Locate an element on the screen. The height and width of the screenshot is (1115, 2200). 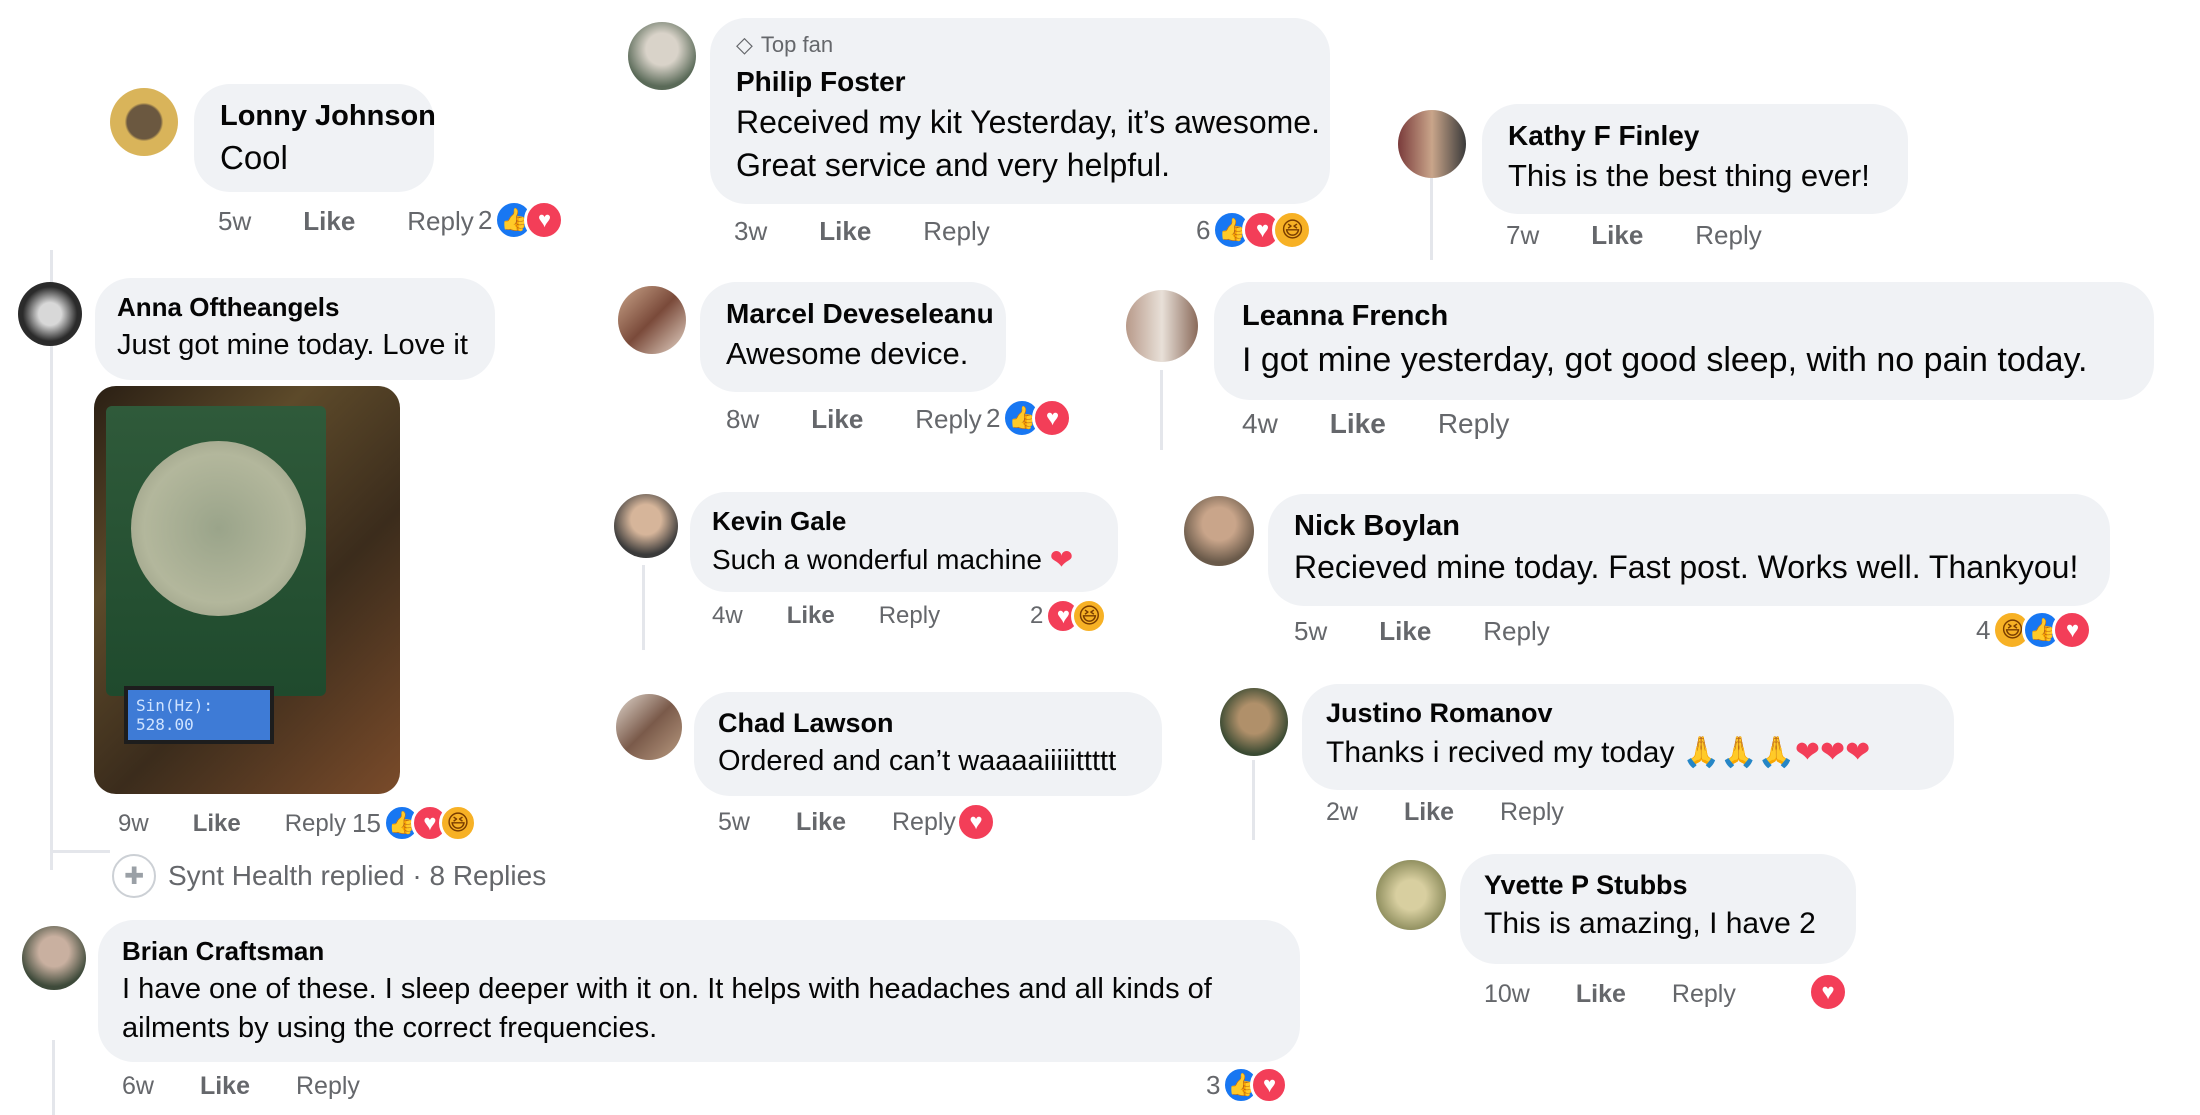
commenter-name: Leanna French is located at coordinates (1684, 316).